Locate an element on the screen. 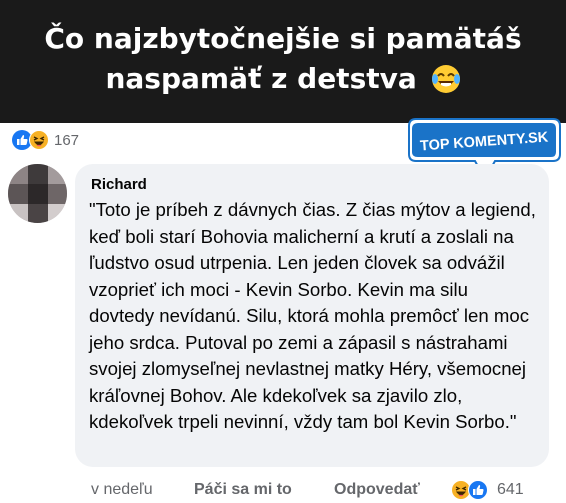 The image size is (566, 503). tears-of-joy-icon is located at coordinates (445, 79).